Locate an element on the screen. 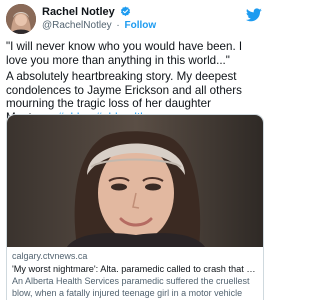 Image resolution: width=320 pixels, height=300 pixels. author-handle: @RachelNotley is located at coordinates (77, 25).